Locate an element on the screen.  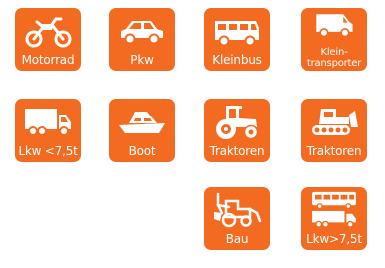
tile-label-line2: transporter is located at coordinates (334, 63).